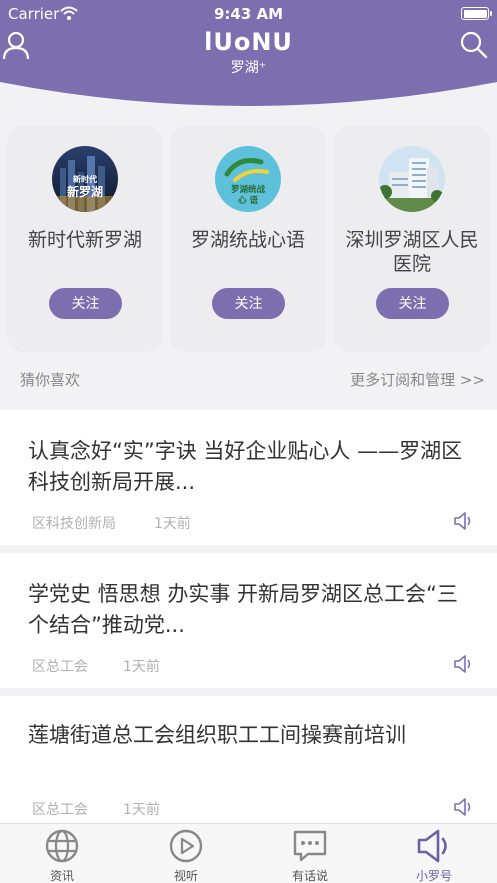 The image size is (497, 883). What do you see at coordinates (185, 876) in the screenshot?
I see `tab-label: 视听` at bounding box center [185, 876].